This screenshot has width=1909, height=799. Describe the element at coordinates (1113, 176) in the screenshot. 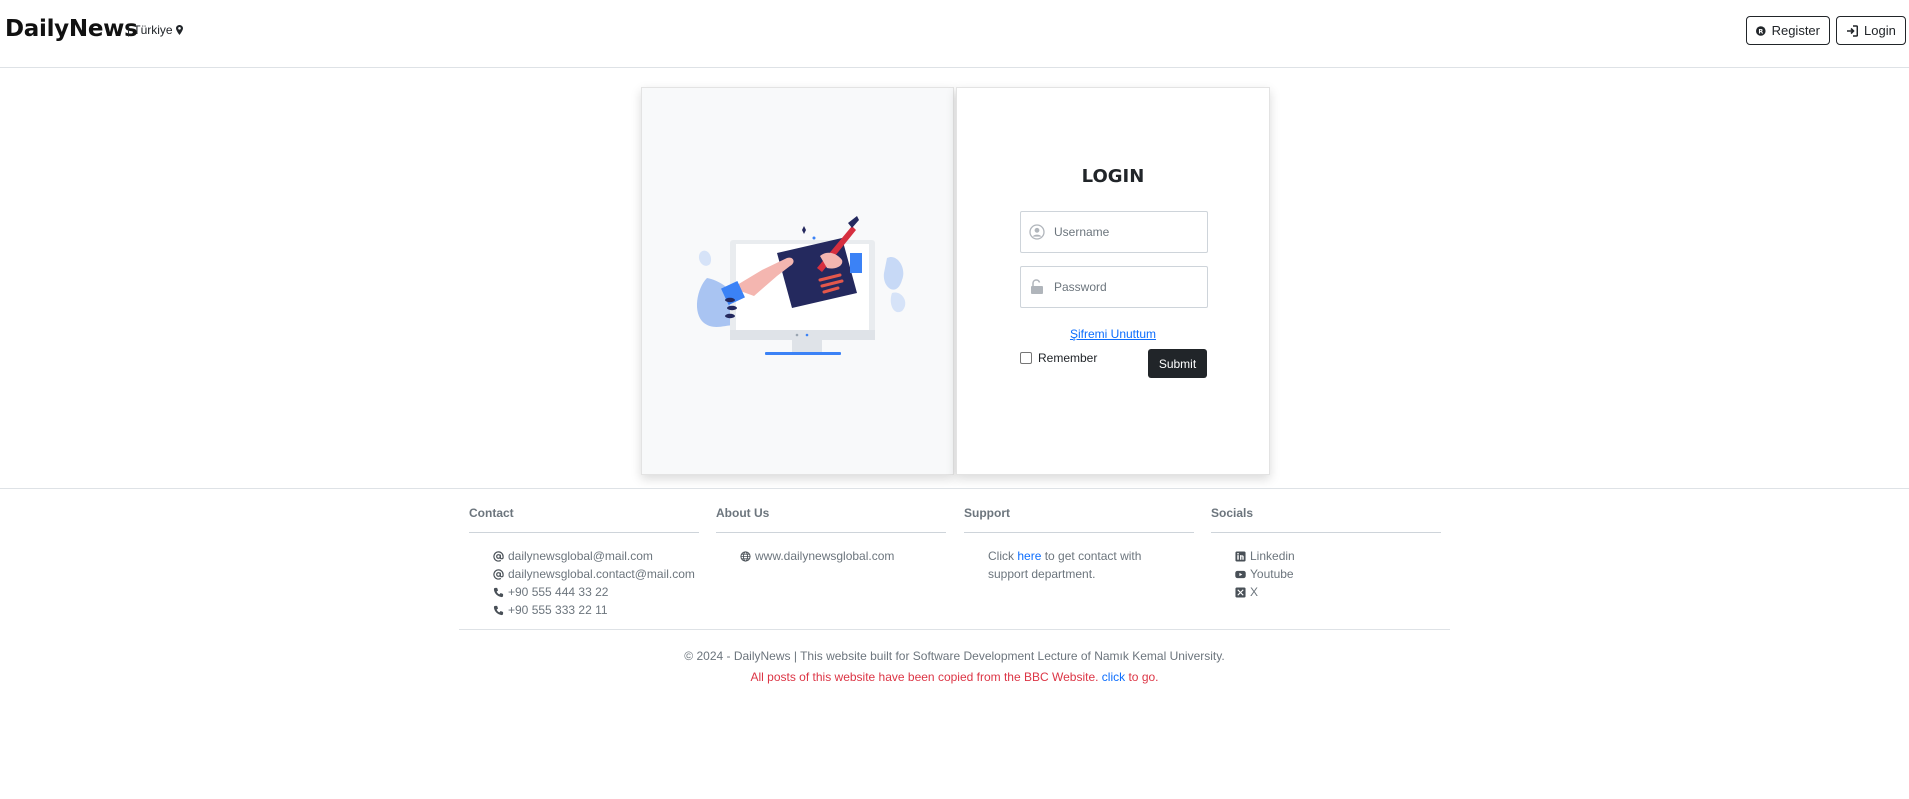

I see `login-title: LOGIN` at that location.